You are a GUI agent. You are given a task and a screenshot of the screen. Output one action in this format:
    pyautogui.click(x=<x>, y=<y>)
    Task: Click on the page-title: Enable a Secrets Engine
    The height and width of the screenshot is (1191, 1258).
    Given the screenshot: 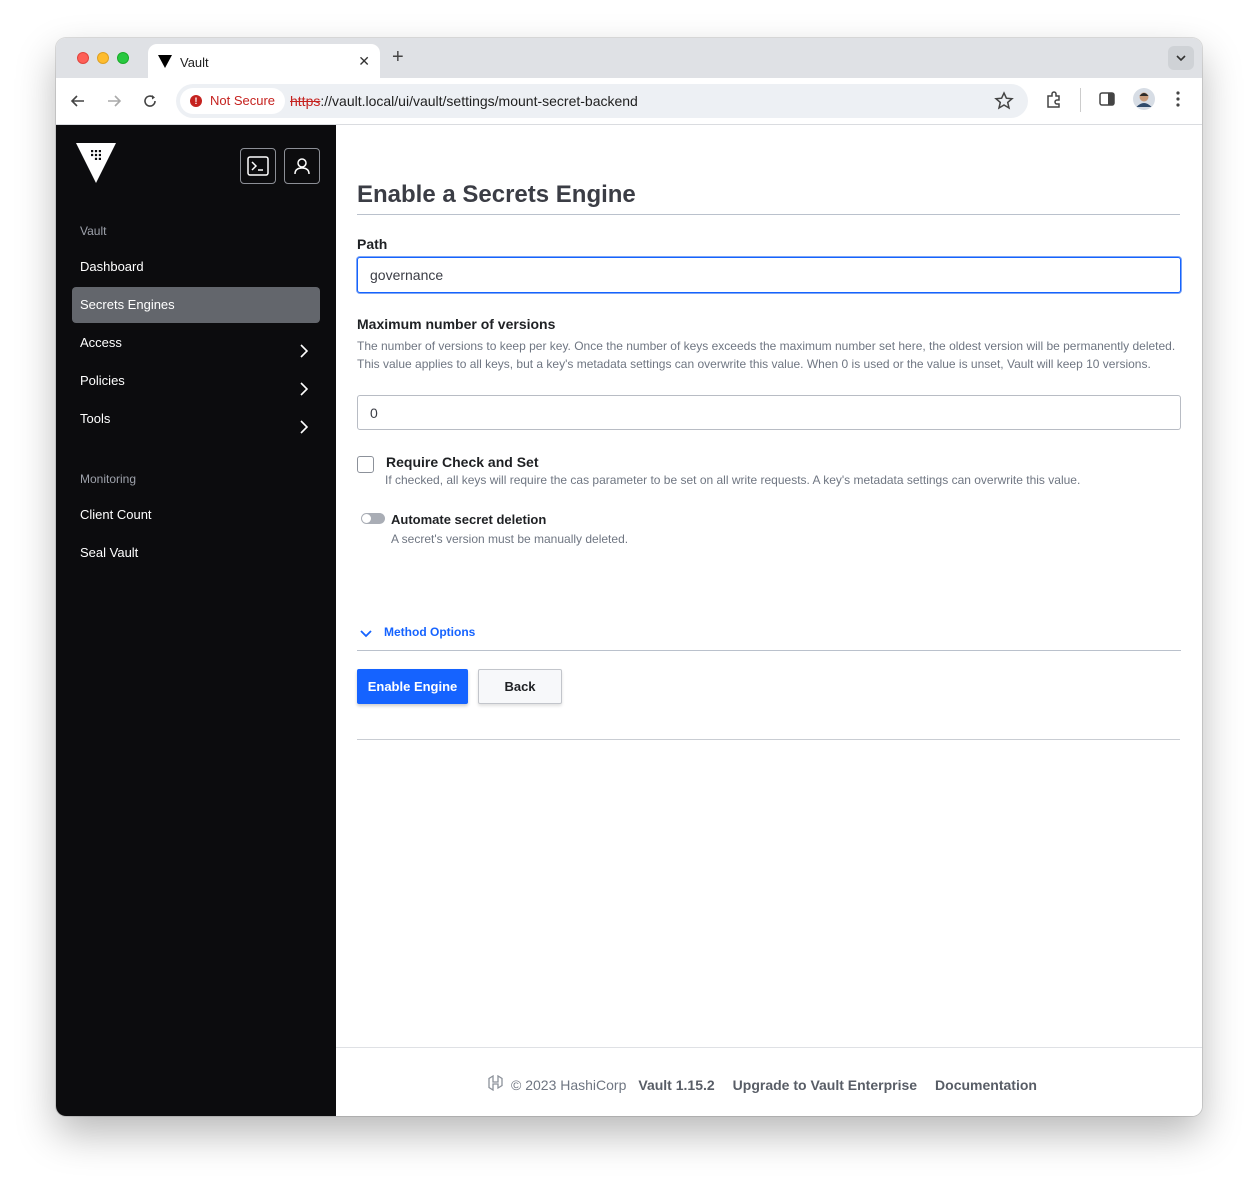 What is the action you would take?
    pyautogui.click(x=496, y=194)
    